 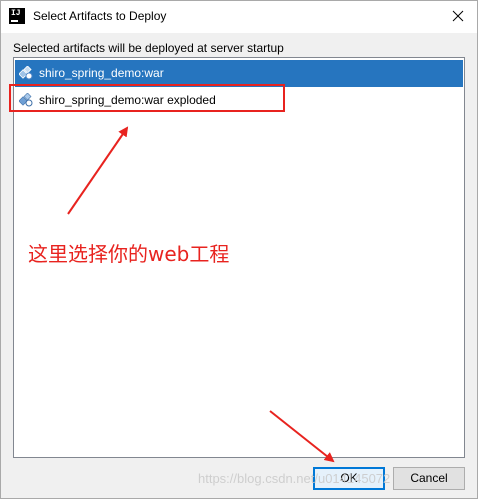 I want to click on intellij-app-icon: IJ, so click(x=17, y=16).